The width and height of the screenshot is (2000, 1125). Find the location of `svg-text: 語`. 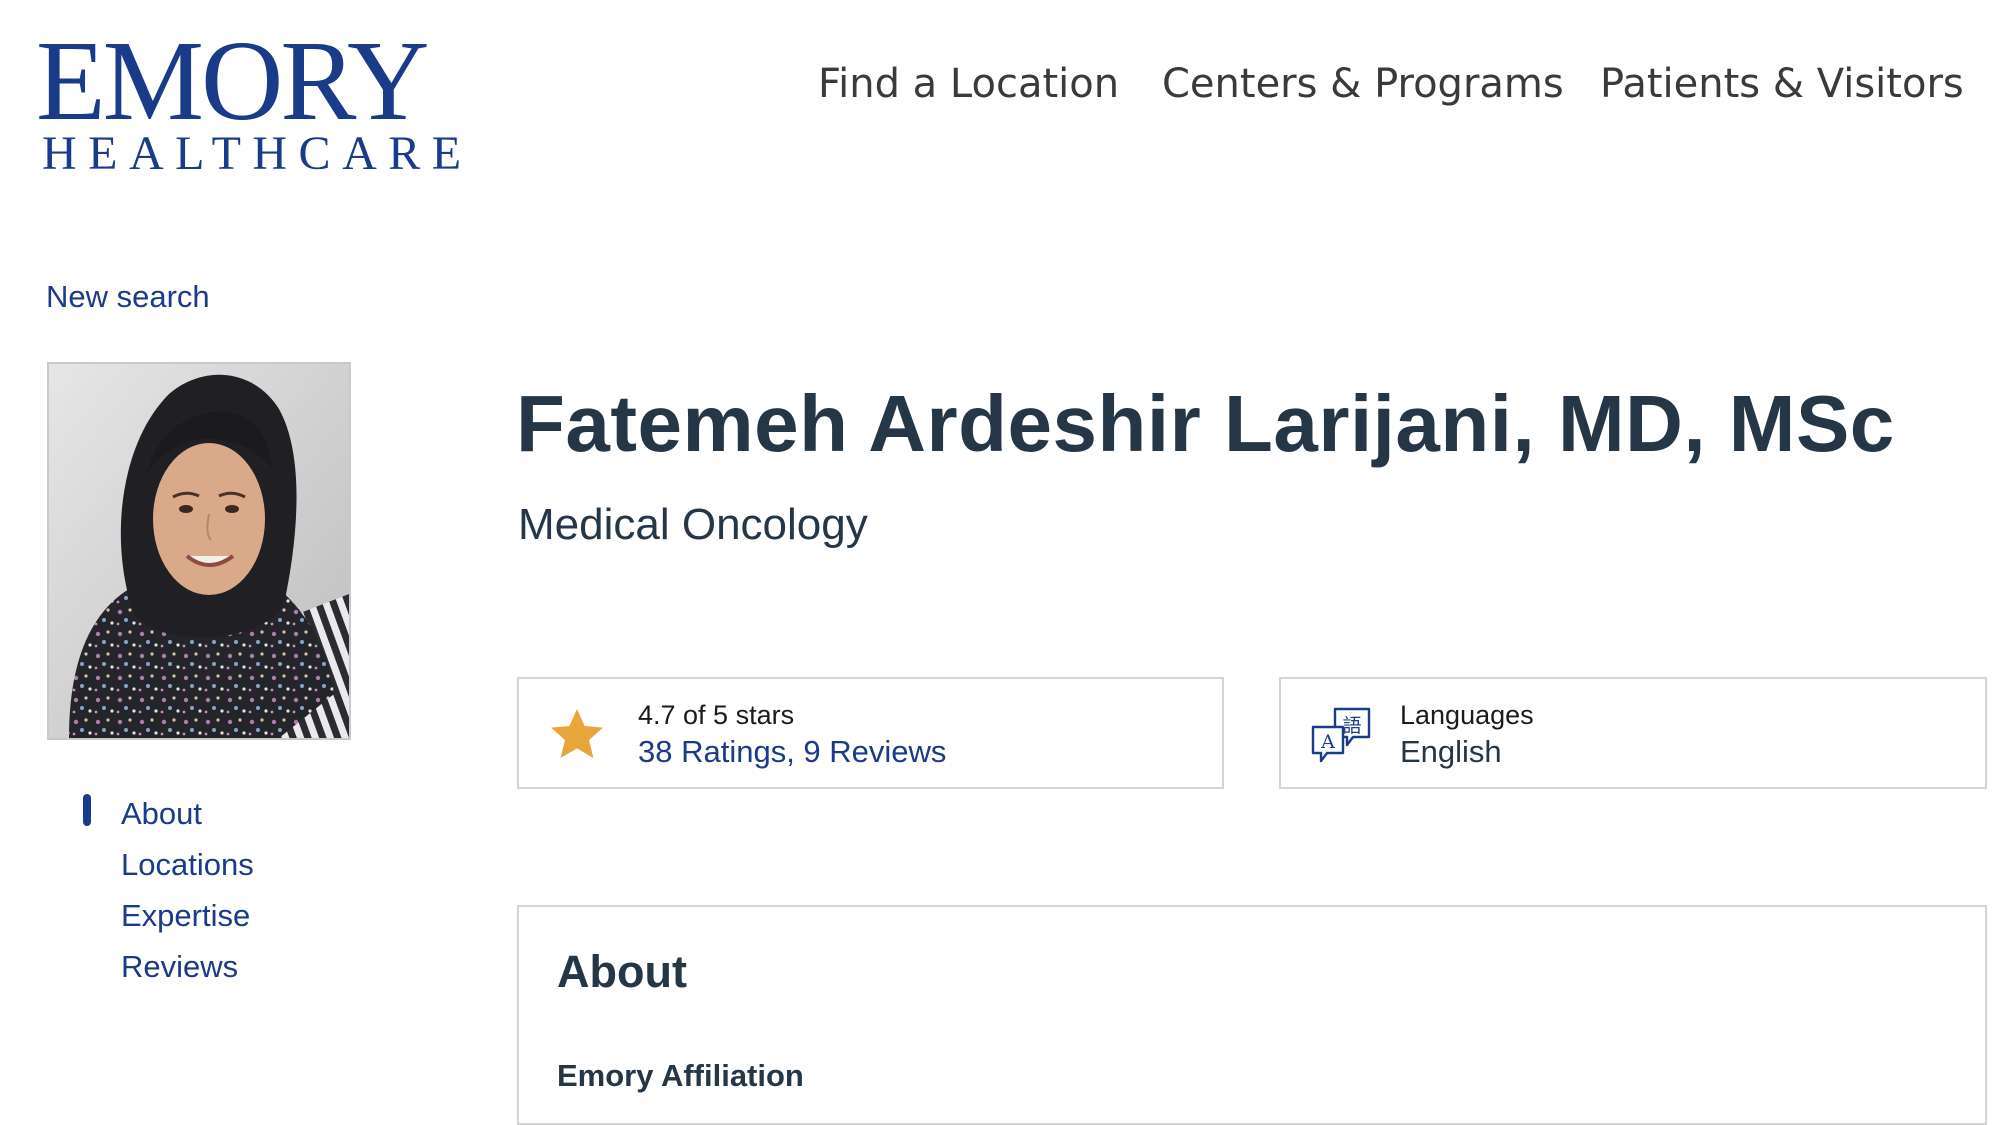

svg-text: 語 is located at coordinates (1351, 726).